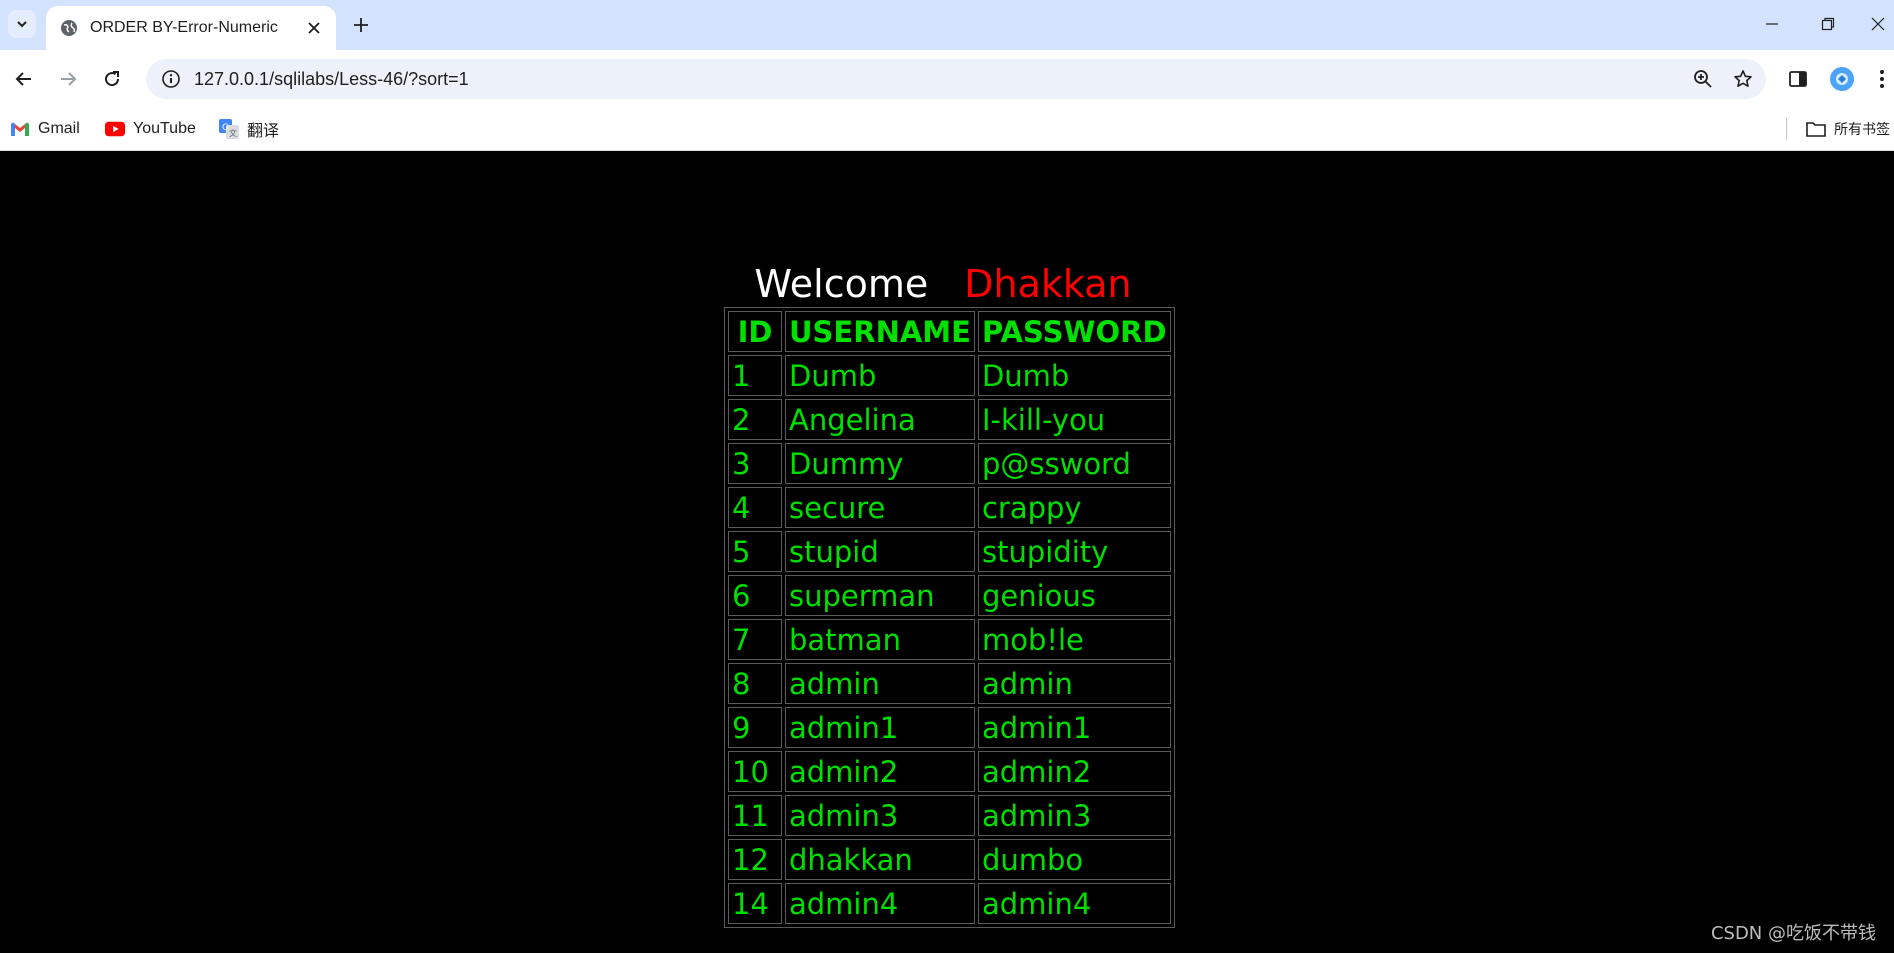  What do you see at coordinates (1048, 284) in the screenshot?
I see `user-name: Dhakkan` at bounding box center [1048, 284].